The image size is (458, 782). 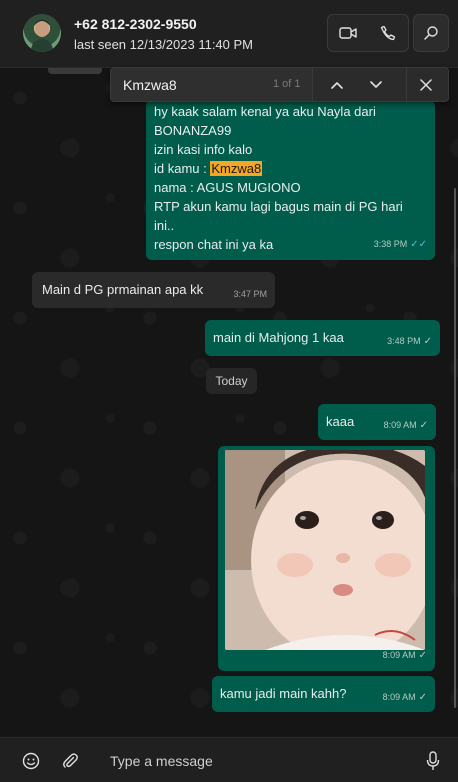 I want to click on attach-button, so click(x=70, y=761).